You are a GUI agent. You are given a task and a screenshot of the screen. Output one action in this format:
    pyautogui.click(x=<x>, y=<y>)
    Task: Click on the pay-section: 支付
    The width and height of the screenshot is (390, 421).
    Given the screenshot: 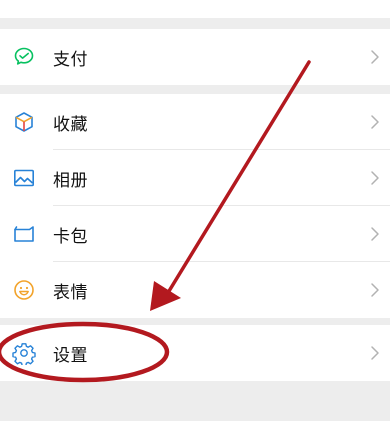 What is the action you would take?
    pyautogui.click(x=195, y=57)
    